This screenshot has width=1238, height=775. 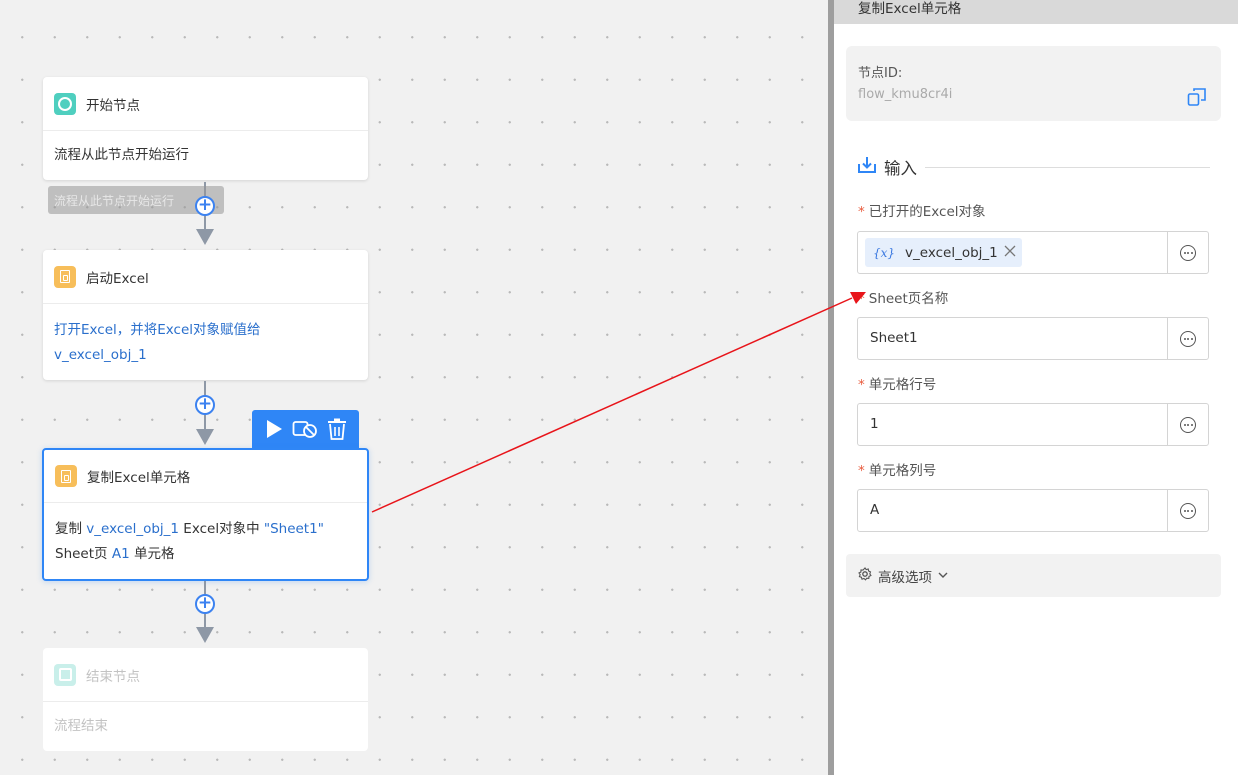 What do you see at coordinates (221, 529) in the screenshot?
I see `desc-mid: Excel对象中` at bounding box center [221, 529].